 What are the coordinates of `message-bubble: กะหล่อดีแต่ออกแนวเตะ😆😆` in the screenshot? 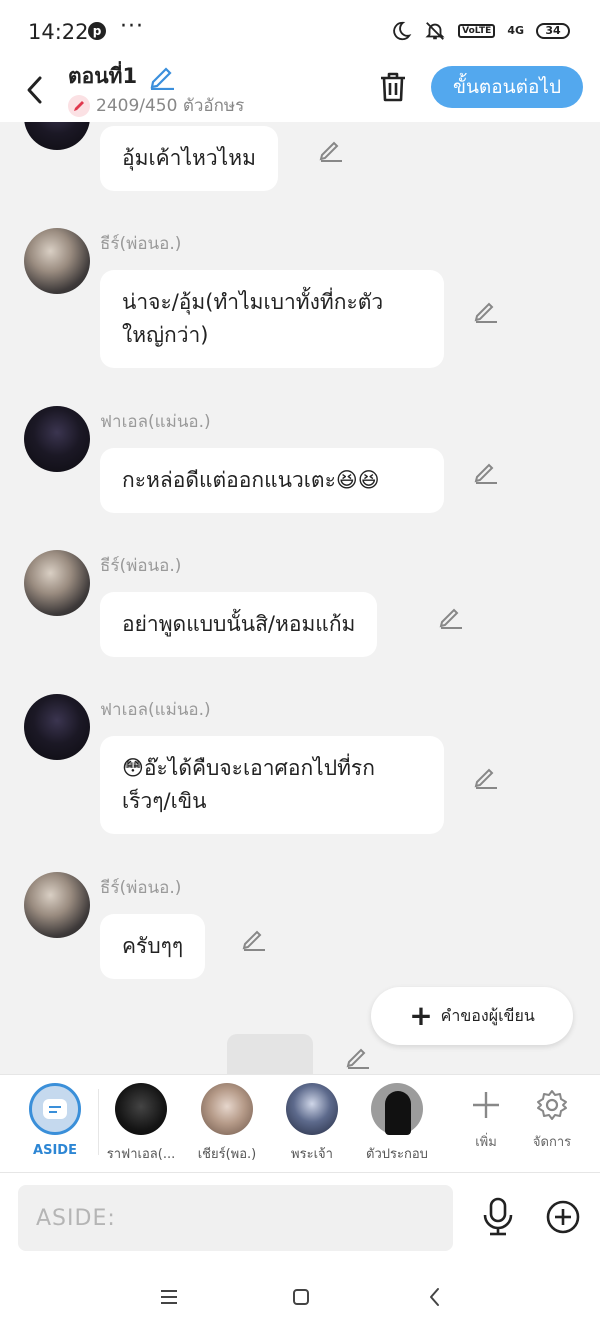 It's located at (272, 480).